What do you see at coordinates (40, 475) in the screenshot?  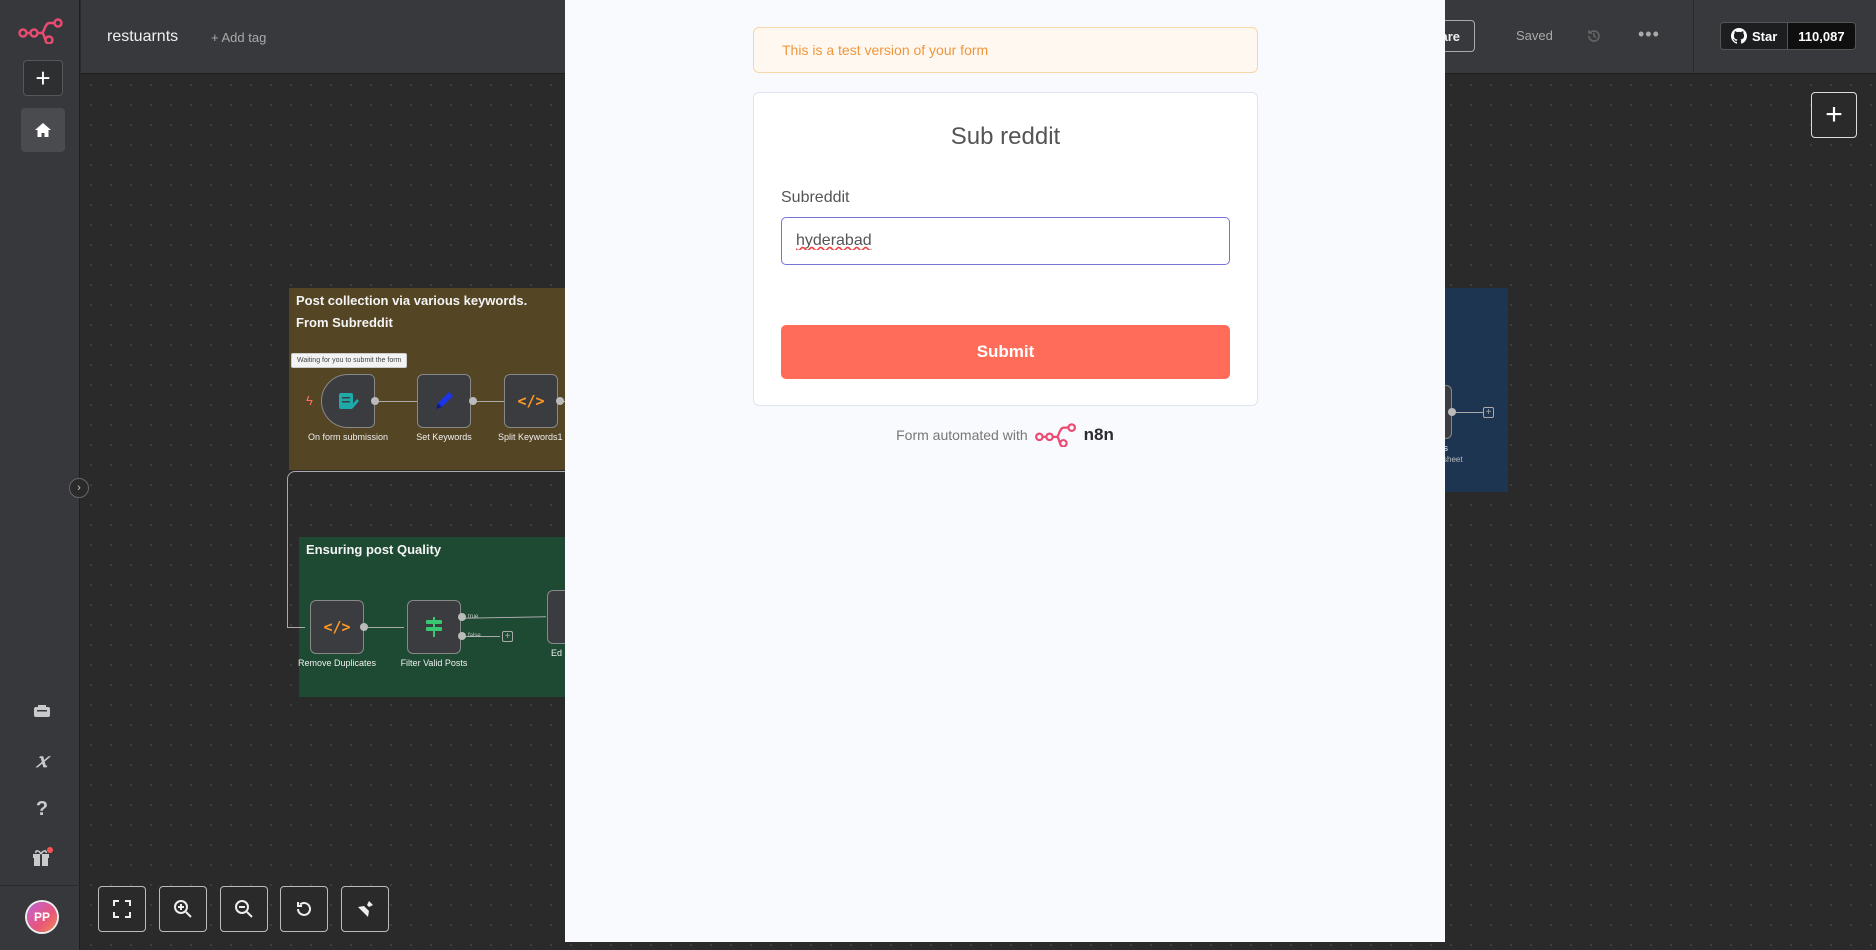 I see `left-sidebar: + 𝑥 ? PP` at bounding box center [40, 475].